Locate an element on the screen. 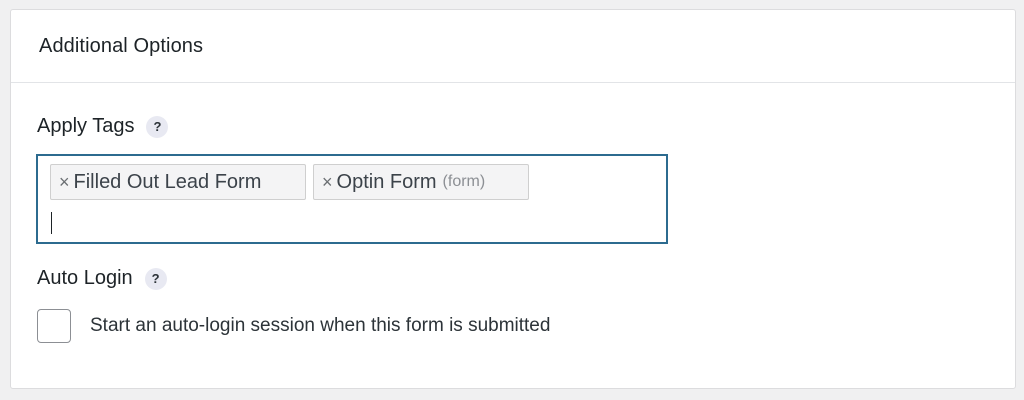 The height and width of the screenshot is (400, 1024). auto-login-checkbox is located at coordinates (54, 326).